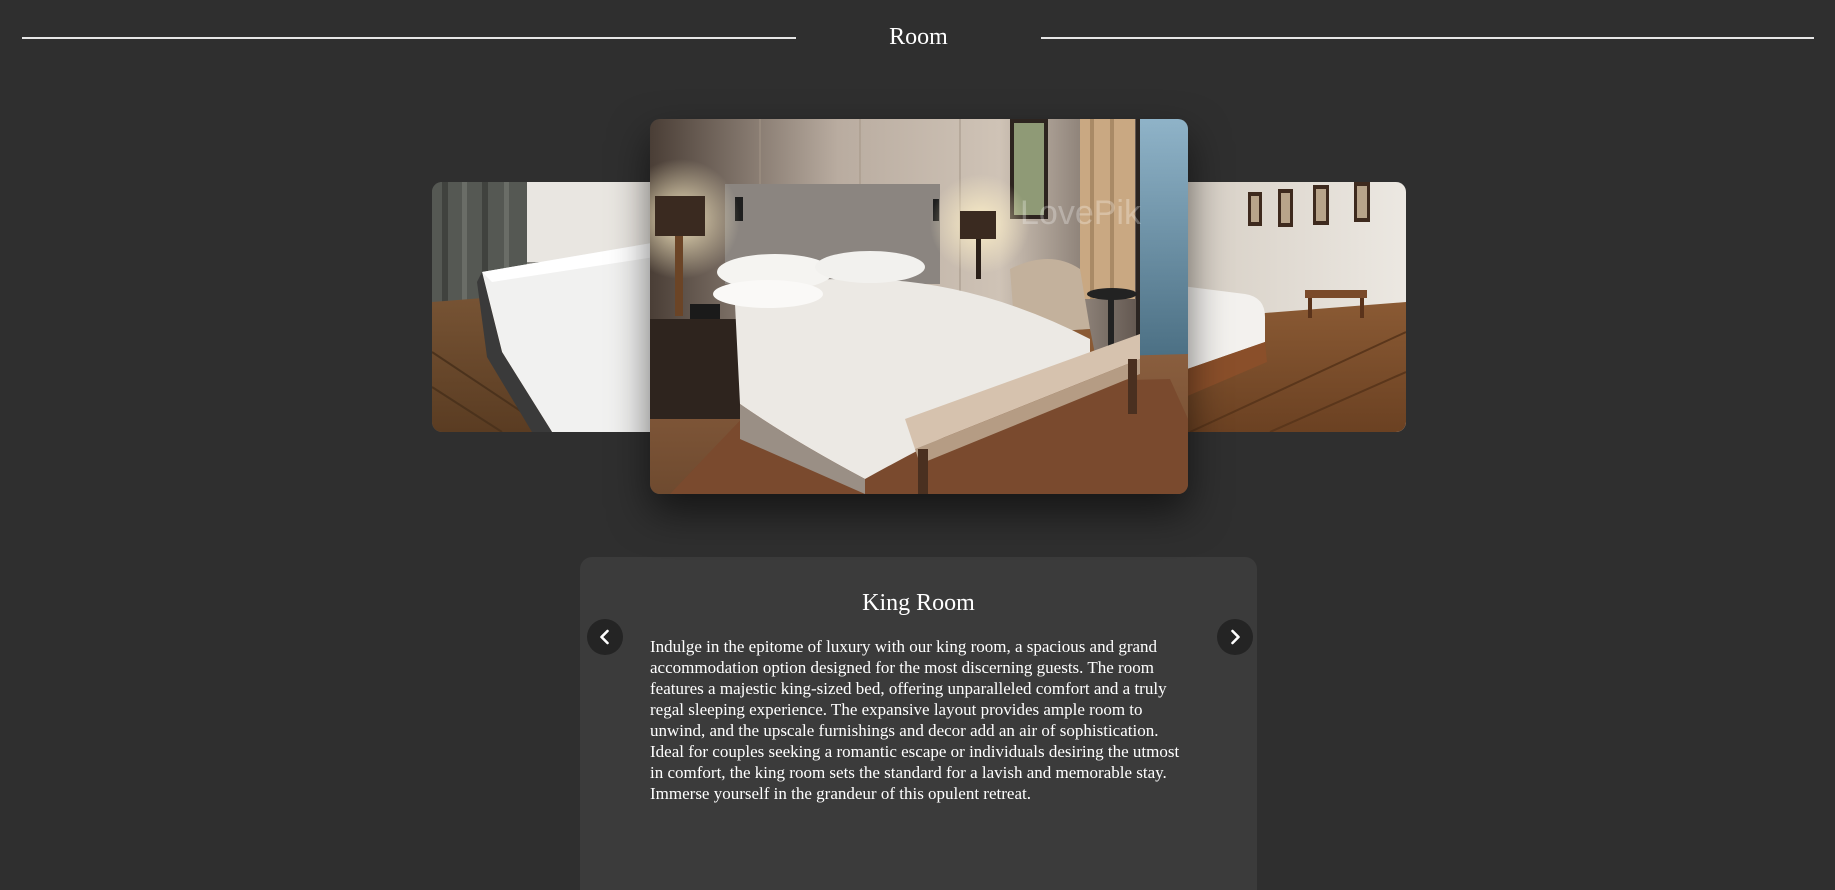 This screenshot has width=1835, height=890. Describe the element at coordinates (409, 38) in the screenshot. I see `header-divider-left` at that location.